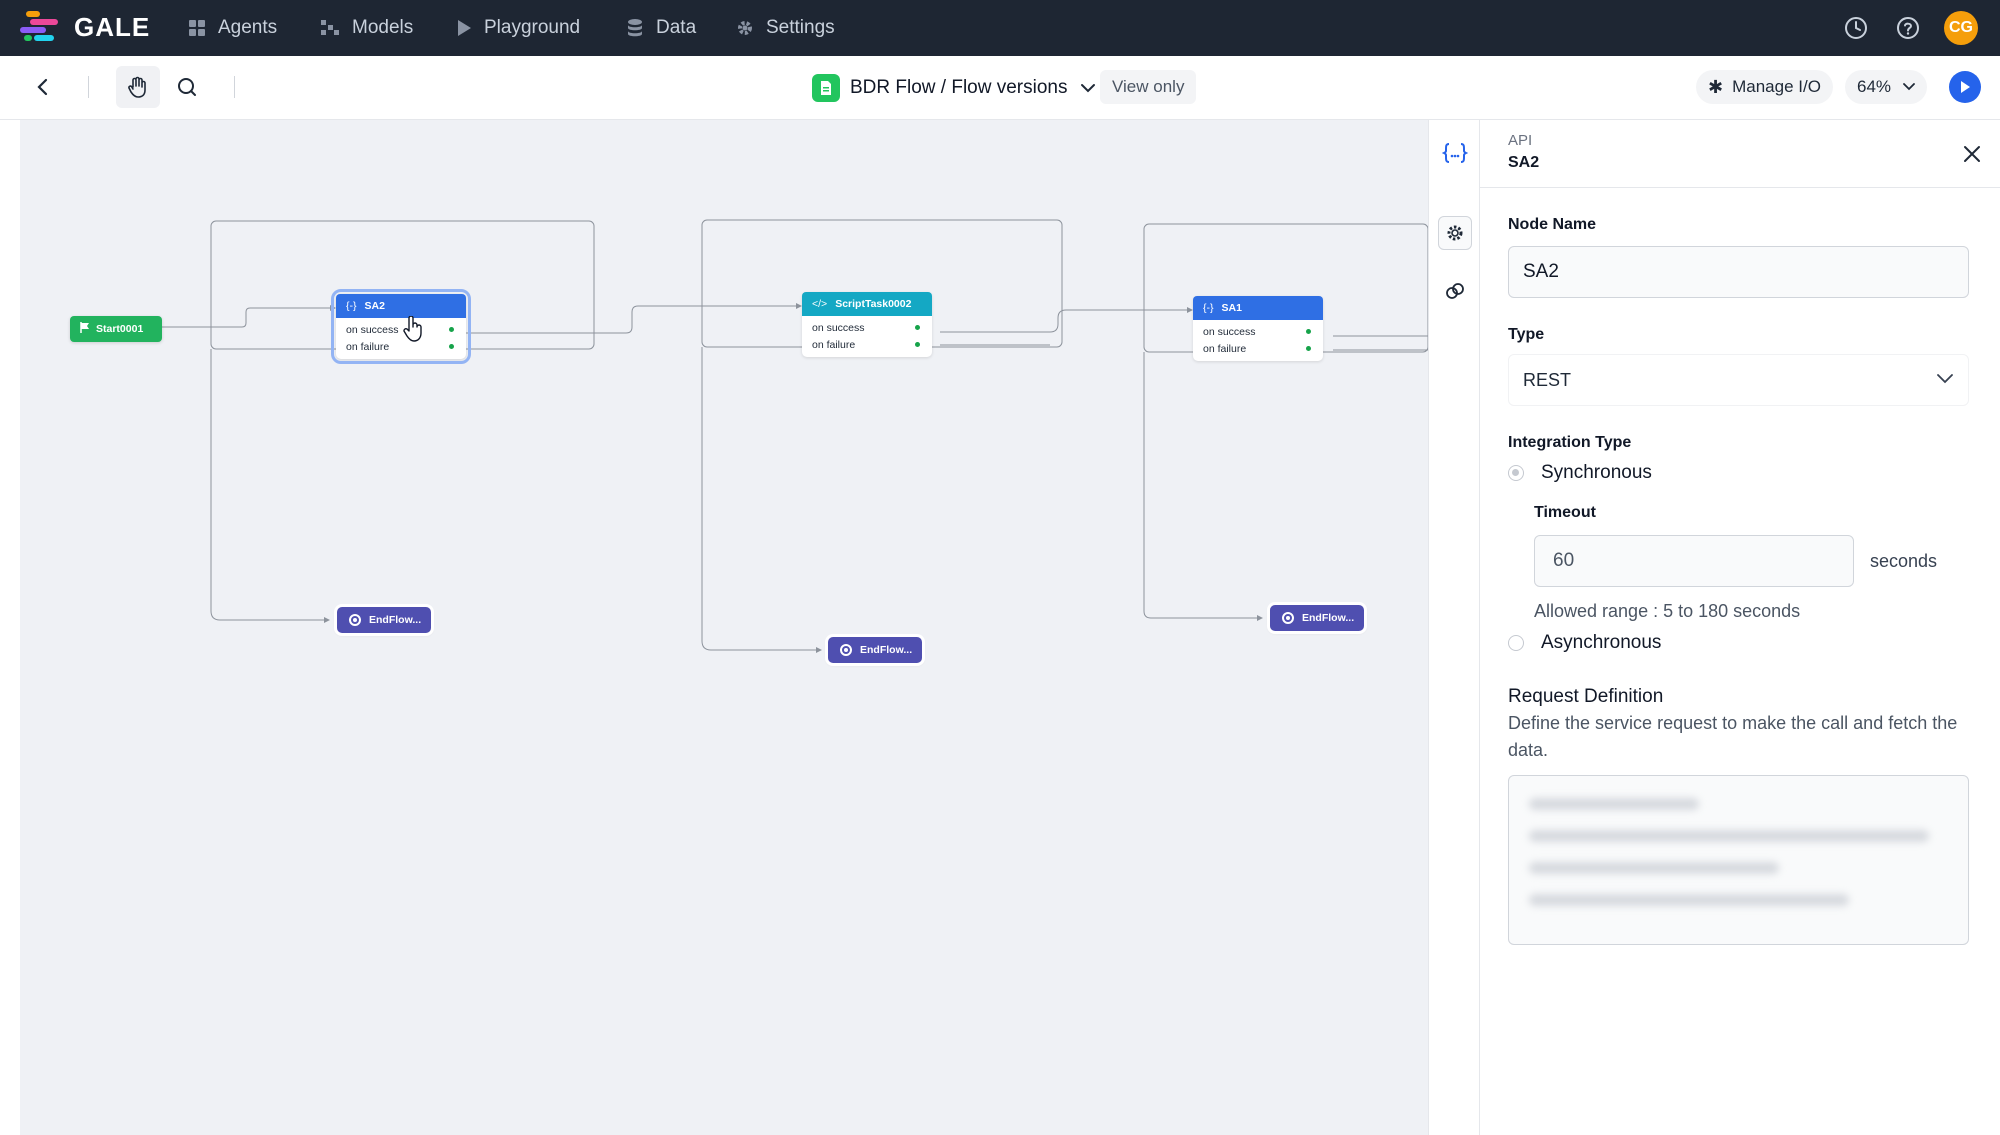 This screenshot has width=2000, height=1135. Describe the element at coordinates (1586, 696) in the screenshot. I see `request-definition-title: Request Definition` at that location.